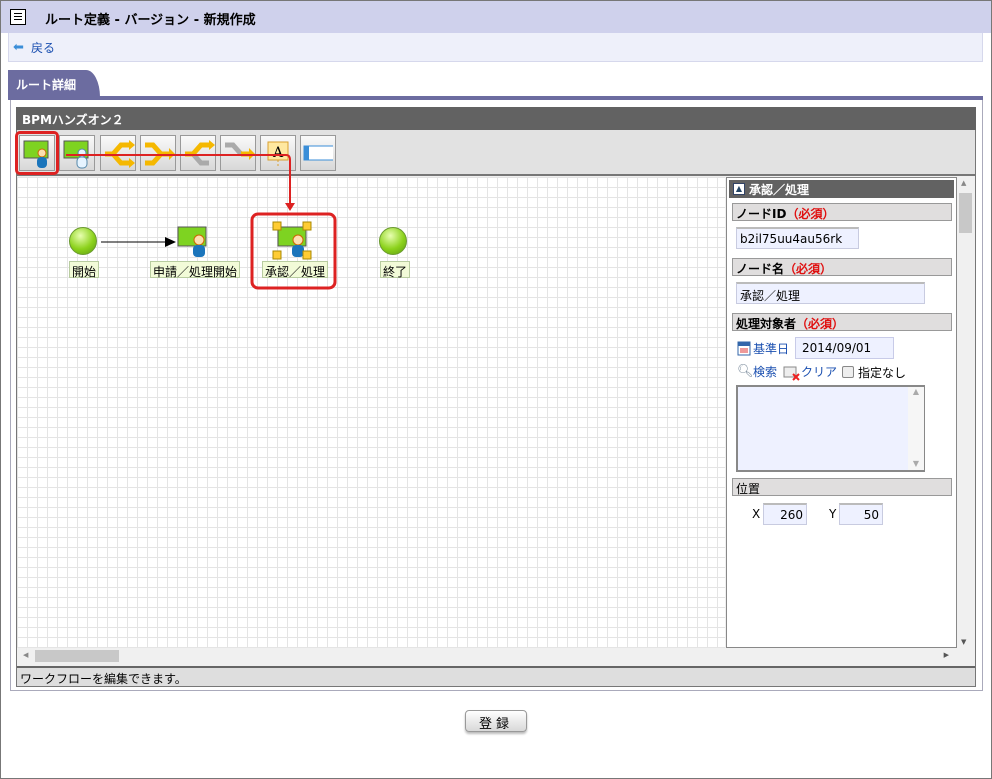 Image resolution: width=992 pixels, height=779 pixels. Describe the element at coordinates (496, 676) in the screenshot. I see `status-bar: ワークフローを編集できます。` at that location.